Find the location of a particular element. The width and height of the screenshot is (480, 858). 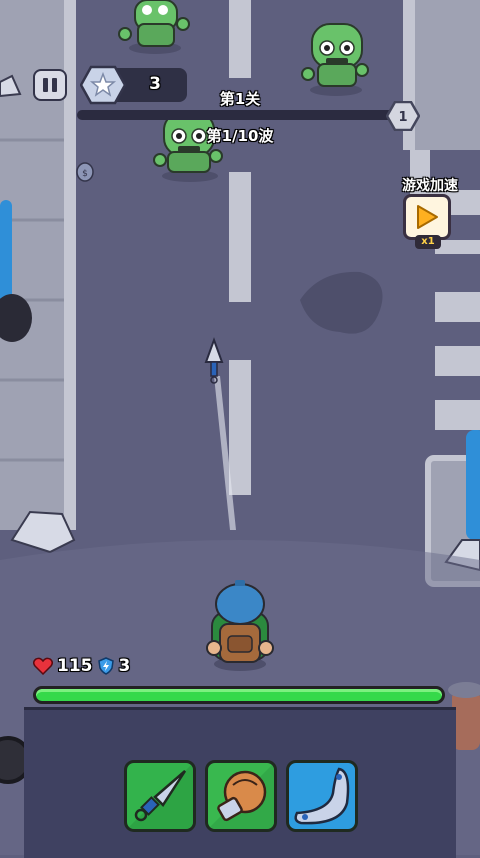

pause-icon-bar-left is located at coordinates (45, 85).